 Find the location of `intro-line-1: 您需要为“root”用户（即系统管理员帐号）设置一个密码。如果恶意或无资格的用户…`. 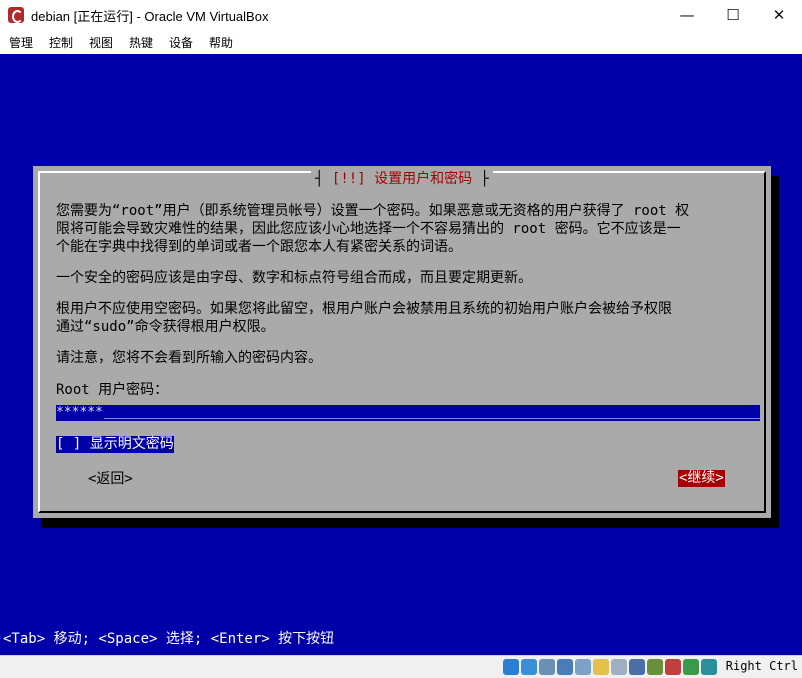

intro-line-1: 您需要为“root”用户（即系统管理员帐号）设置一个密码。如果恶意或无资格的用户… is located at coordinates (373, 211).